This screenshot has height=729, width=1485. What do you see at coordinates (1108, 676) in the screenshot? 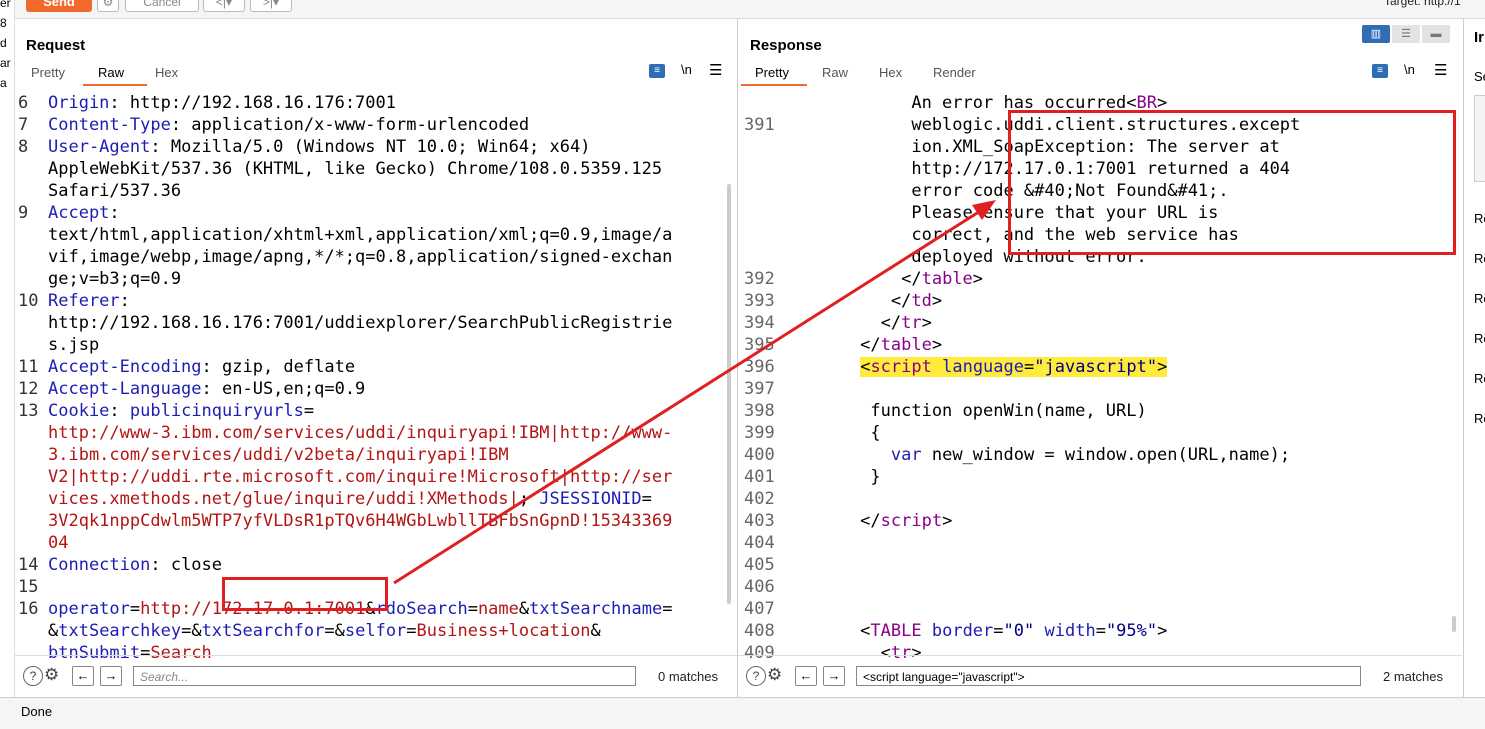
I see `search-input: <script language="javascript">` at bounding box center [1108, 676].